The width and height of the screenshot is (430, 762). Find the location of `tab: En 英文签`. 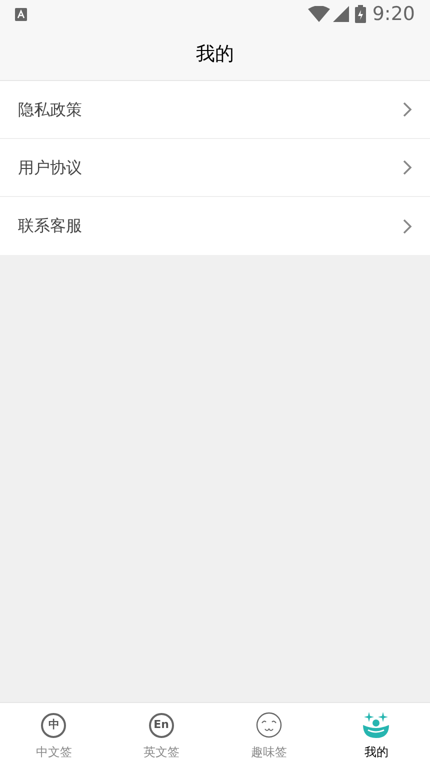

tab: En 英文签 is located at coordinates (161, 732).